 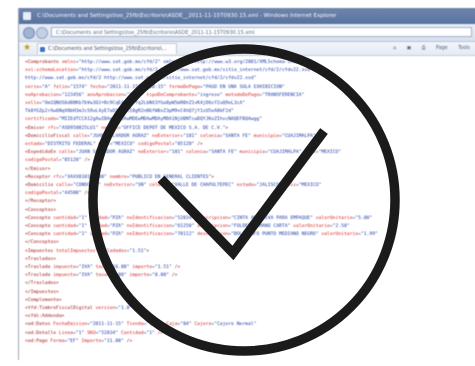 I want to click on xml-token: ="FOLDER TAMANO CARTA", so click(x=261, y=226).